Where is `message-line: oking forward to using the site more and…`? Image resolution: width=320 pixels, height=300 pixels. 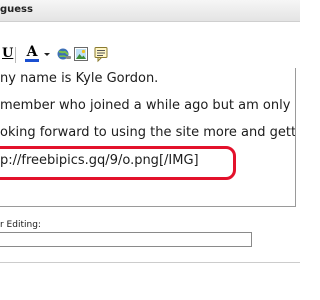
message-line: oking forward to using the site more and… is located at coordinates (148, 132).